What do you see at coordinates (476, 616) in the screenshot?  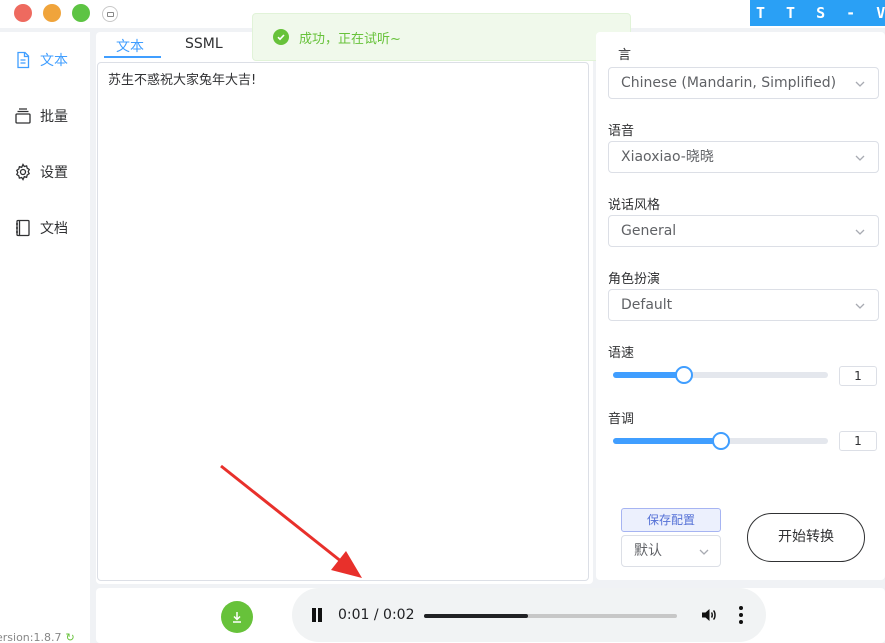 I see `playback-progress-fill` at bounding box center [476, 616].